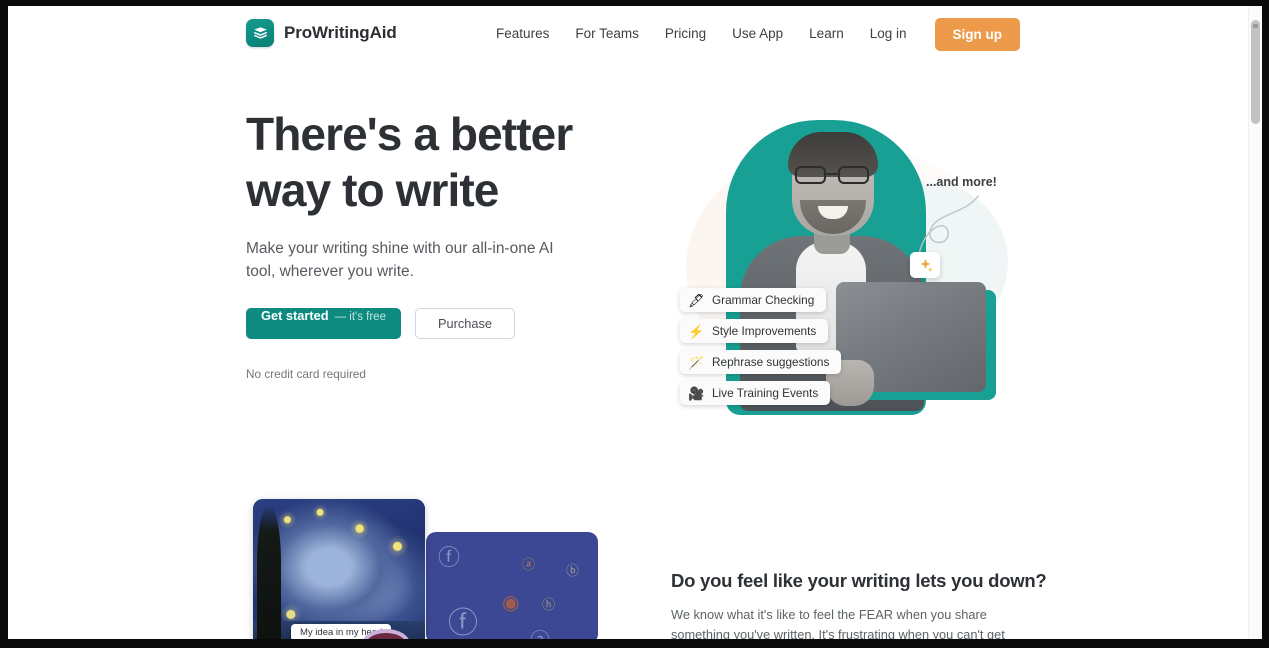  Describe the element at coordinates (323, 323) in the screenshot. I see `get-started-button: Get started — it's free` at that location.